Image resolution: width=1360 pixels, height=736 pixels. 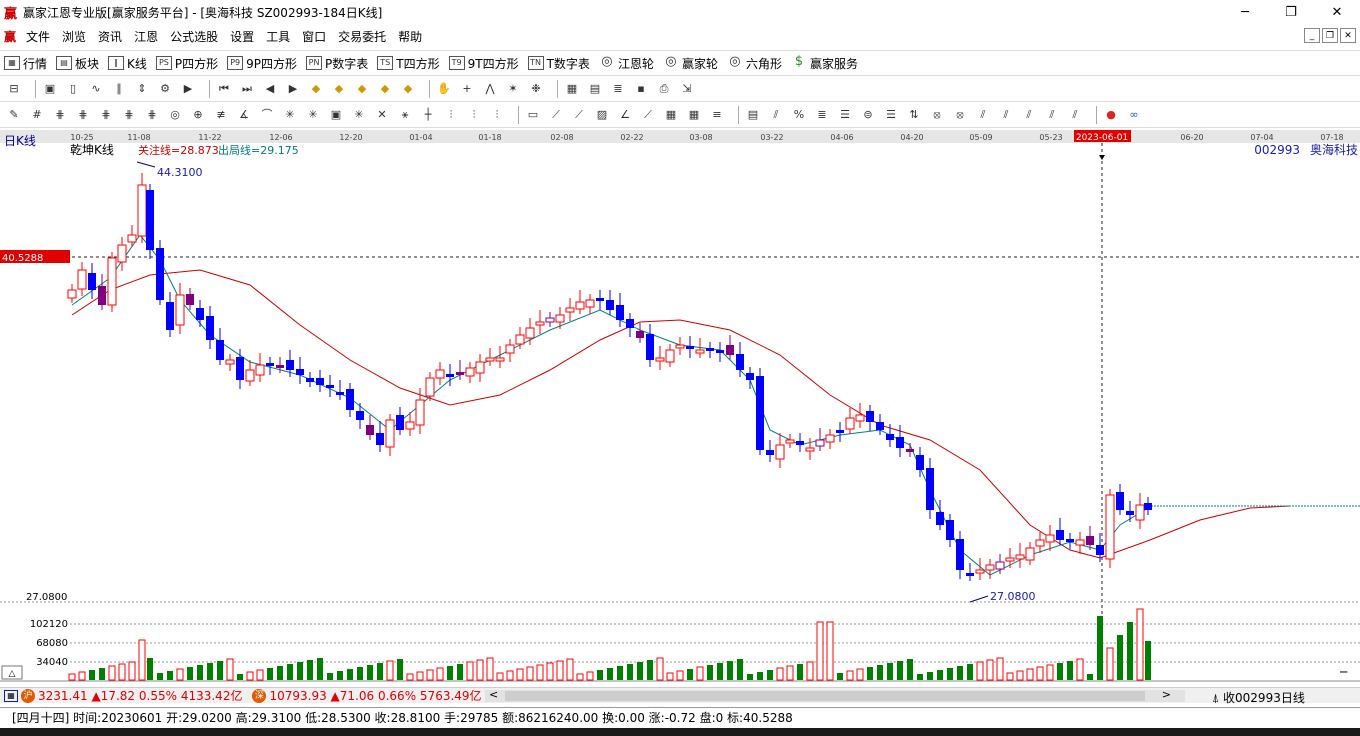 I want to click on gann3-icon: ⦻, so click(x=960, y=115).